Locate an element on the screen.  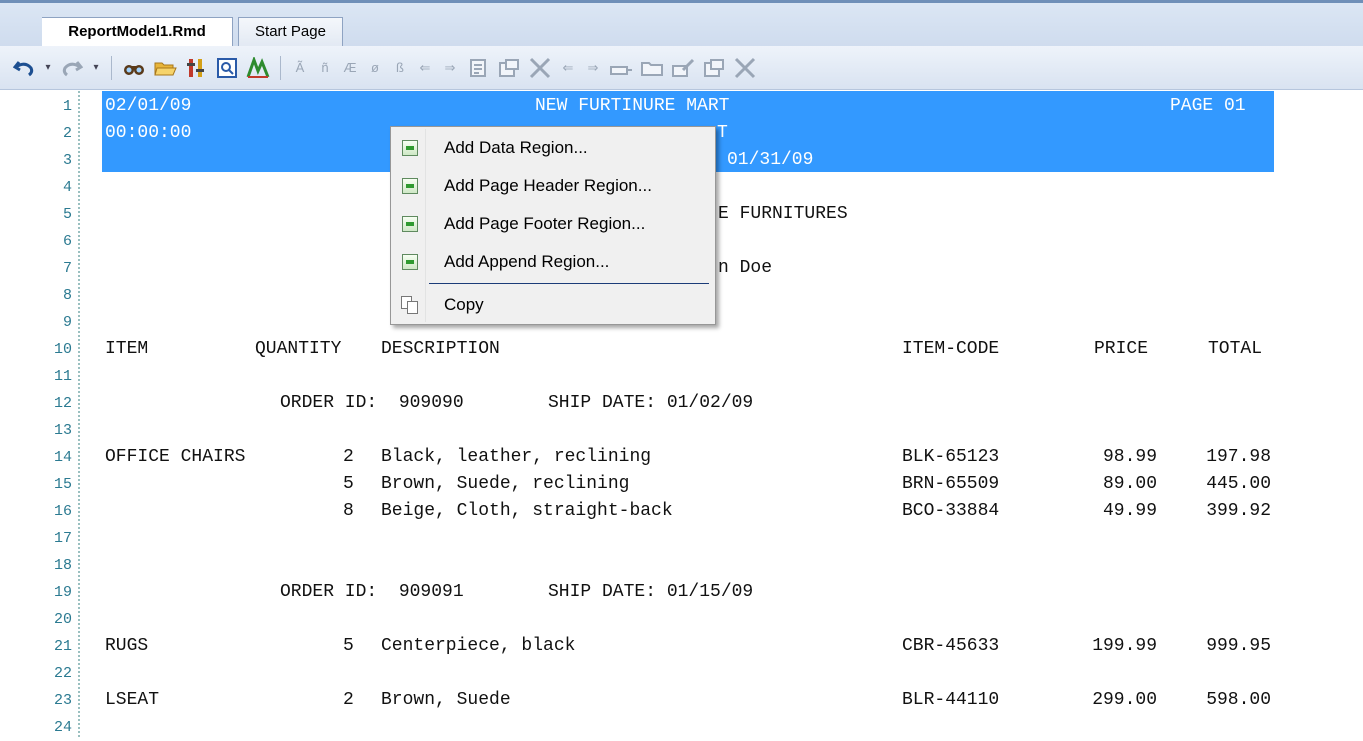
tool-icon is located at coordinates (621, 68).